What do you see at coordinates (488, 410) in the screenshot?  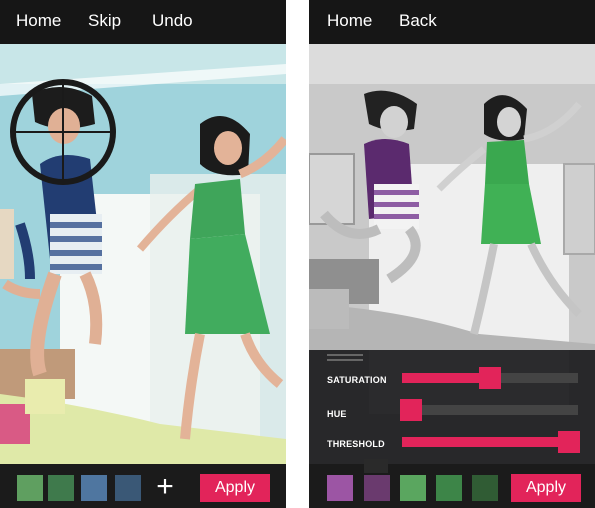 I see `hue-slider` at bounding box center [488, 410].